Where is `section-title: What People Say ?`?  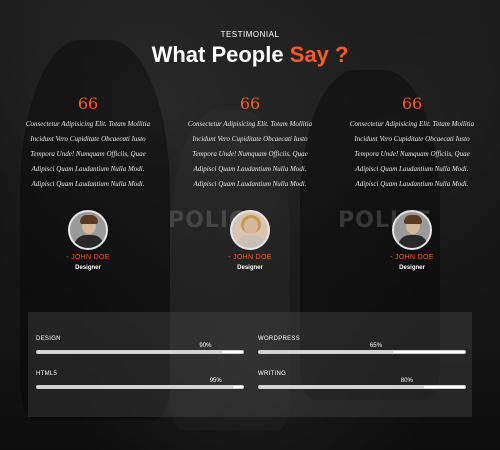 section-title: What People Say ? is located at coordinates (250, 55).